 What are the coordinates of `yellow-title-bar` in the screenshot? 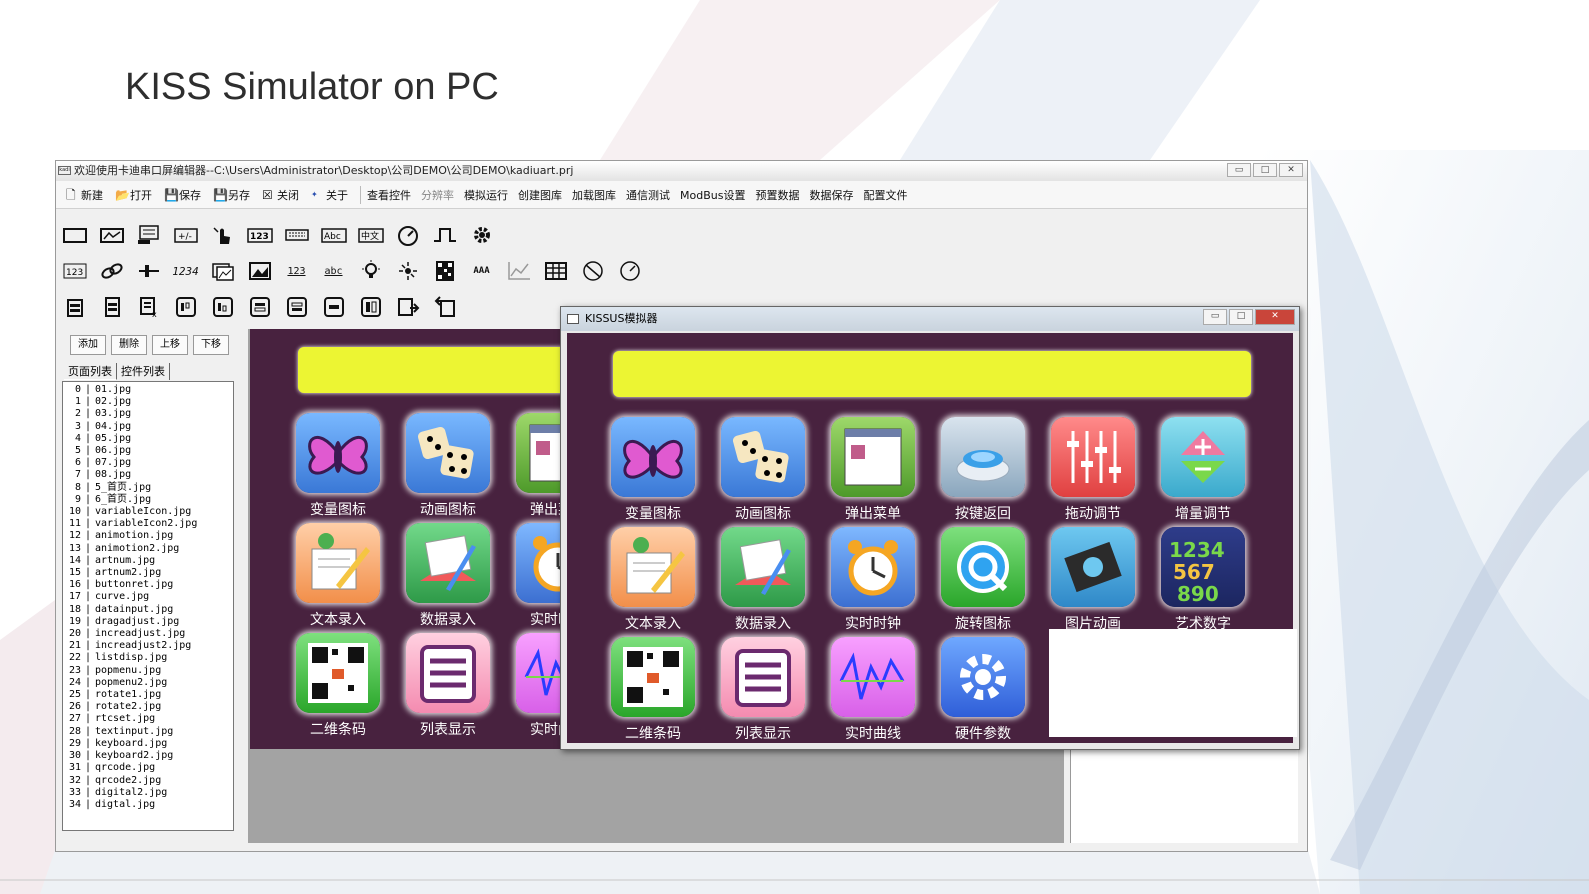 It's located at (438, 370).